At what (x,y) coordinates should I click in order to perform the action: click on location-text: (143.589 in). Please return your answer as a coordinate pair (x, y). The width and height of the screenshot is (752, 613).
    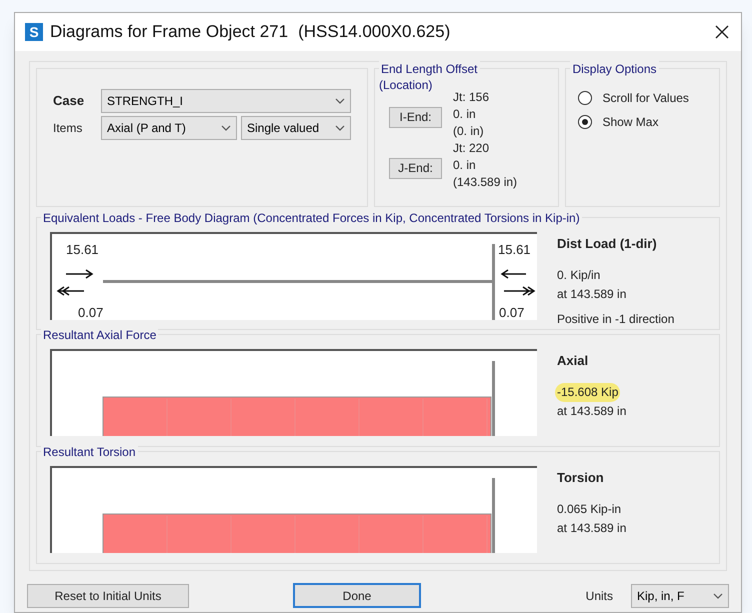
    Looking at the image, I should click on (485, 182).